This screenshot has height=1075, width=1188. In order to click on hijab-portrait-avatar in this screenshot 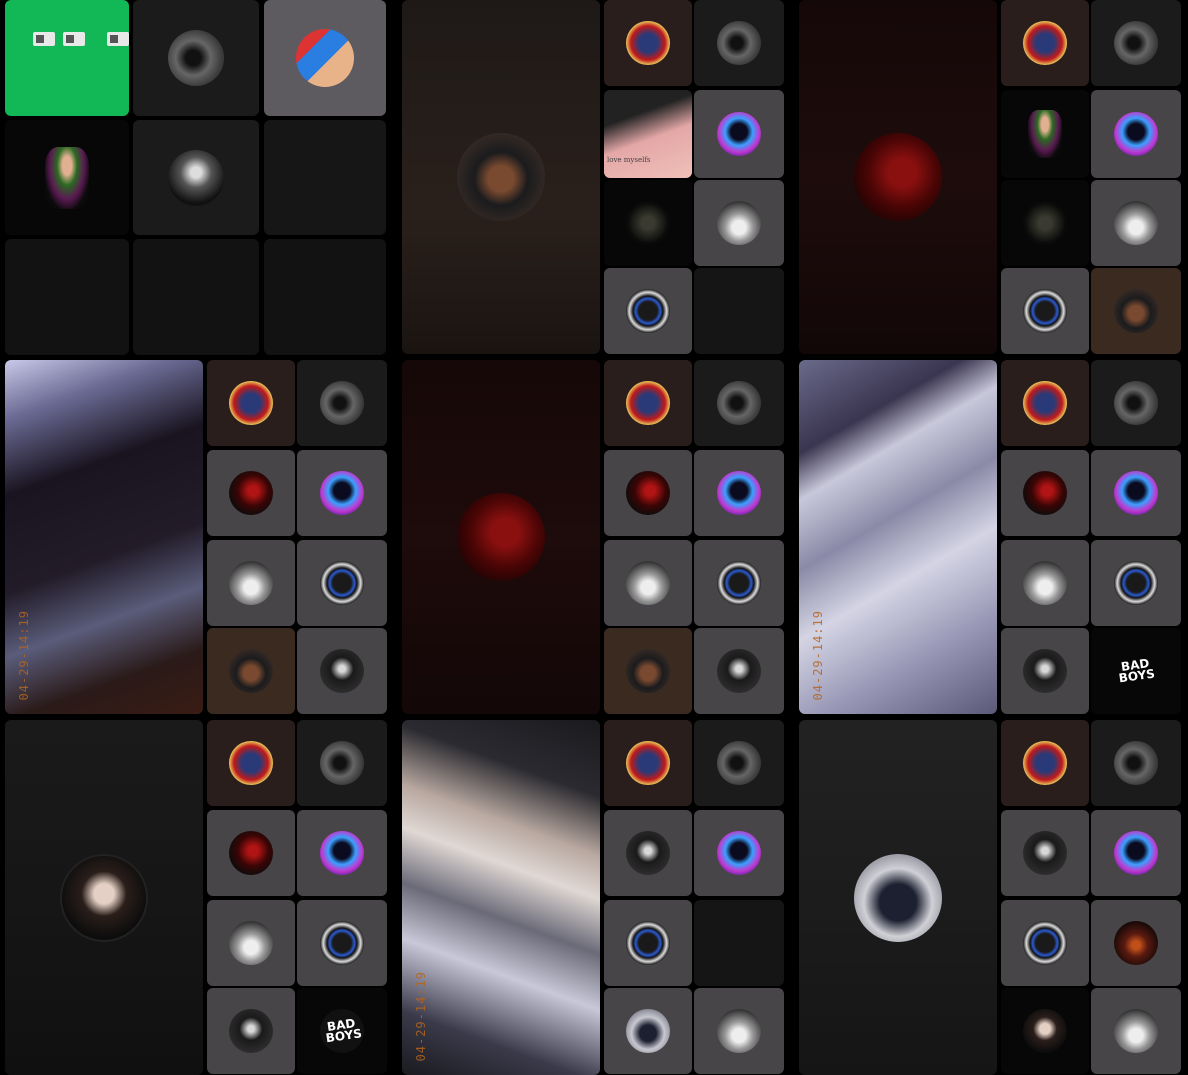, I will do `click(251, 671)`.